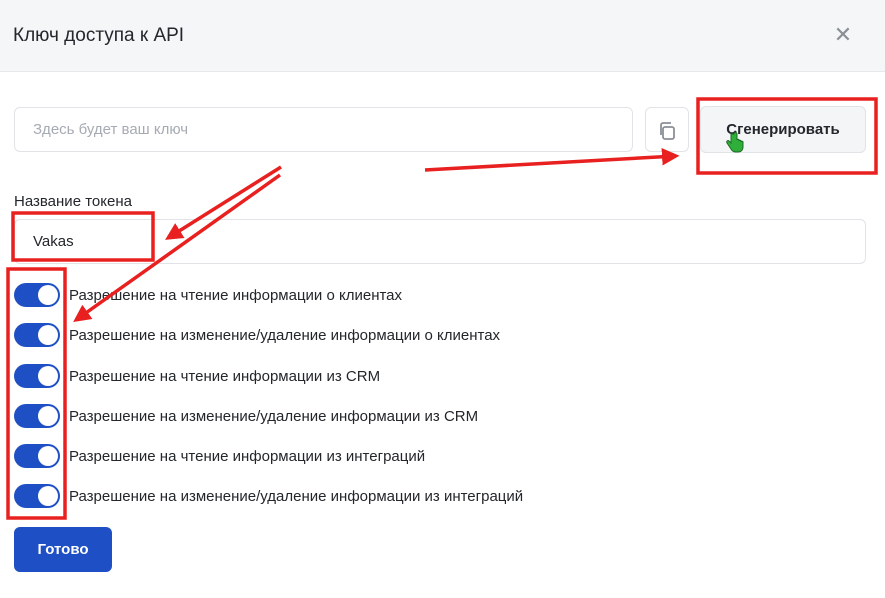  I want to click on generate-button: Сгенерировать, so click(783, 129).